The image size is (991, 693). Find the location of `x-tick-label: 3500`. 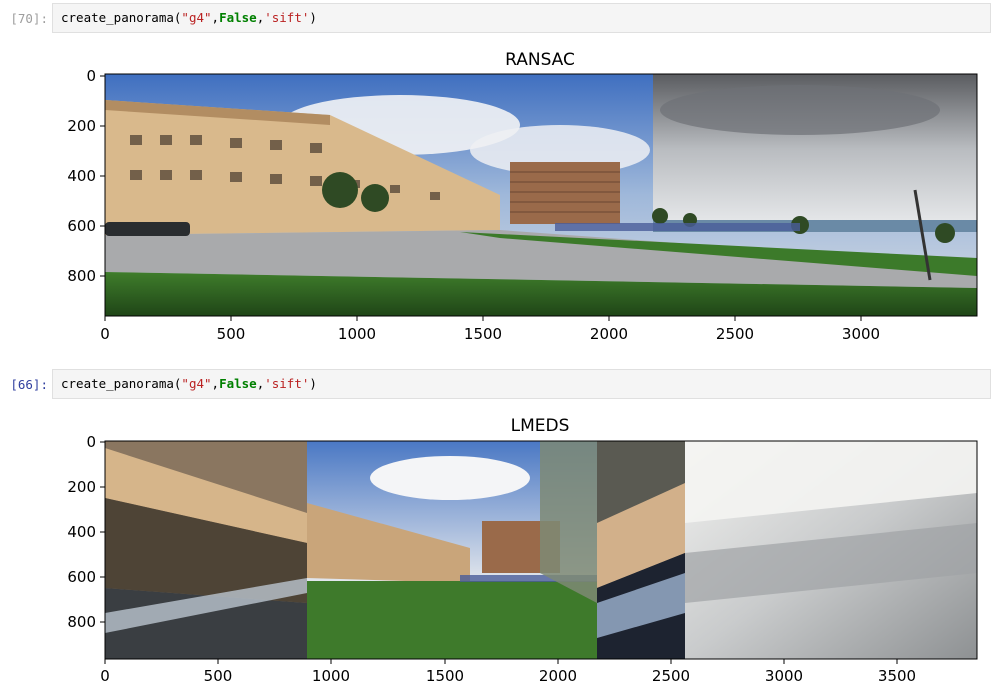

x-tick-label: 3500 is located at coordinates (897, 676).